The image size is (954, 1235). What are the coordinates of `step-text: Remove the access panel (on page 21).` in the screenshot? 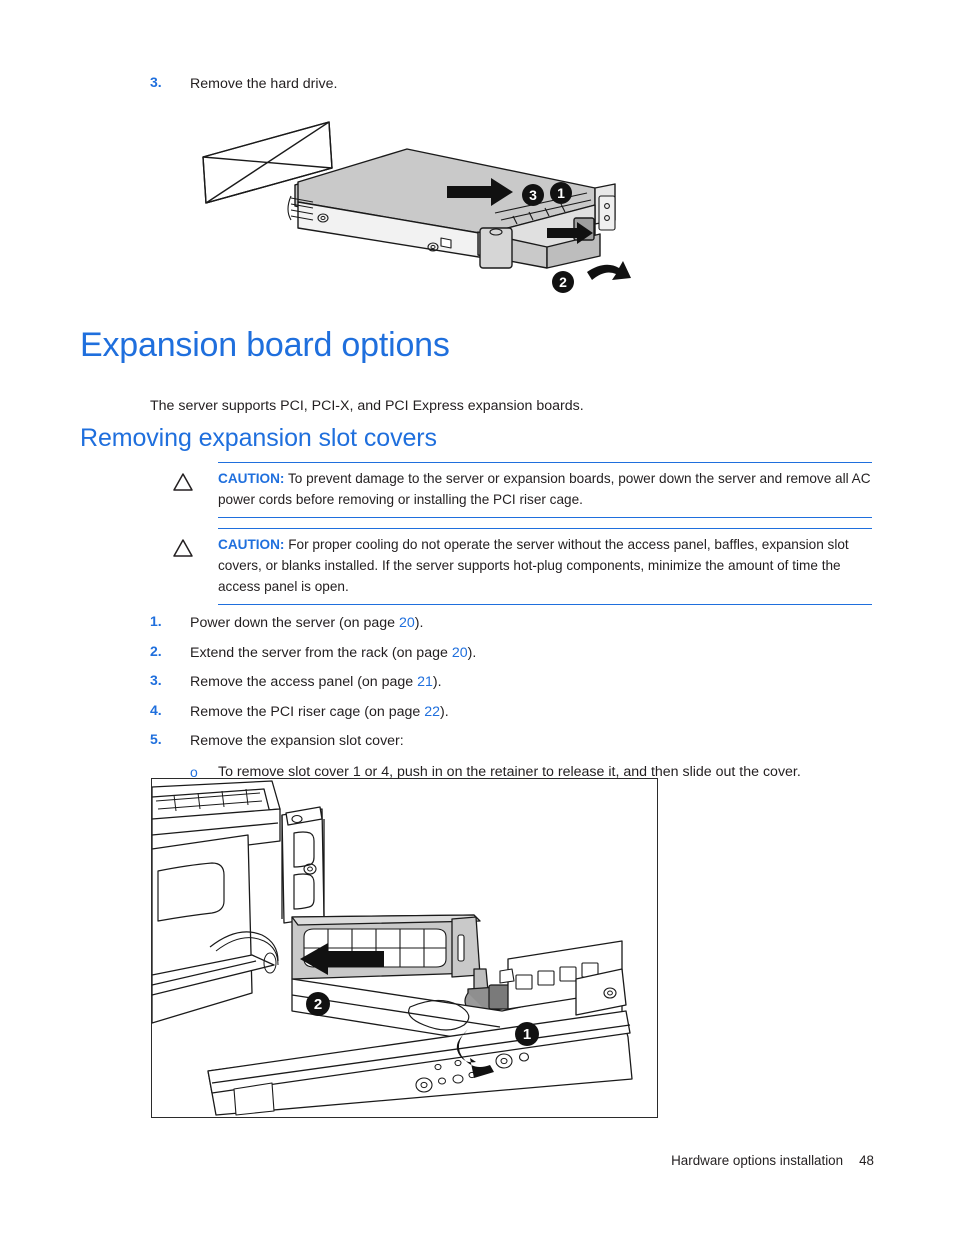 It's located at (316, 682).